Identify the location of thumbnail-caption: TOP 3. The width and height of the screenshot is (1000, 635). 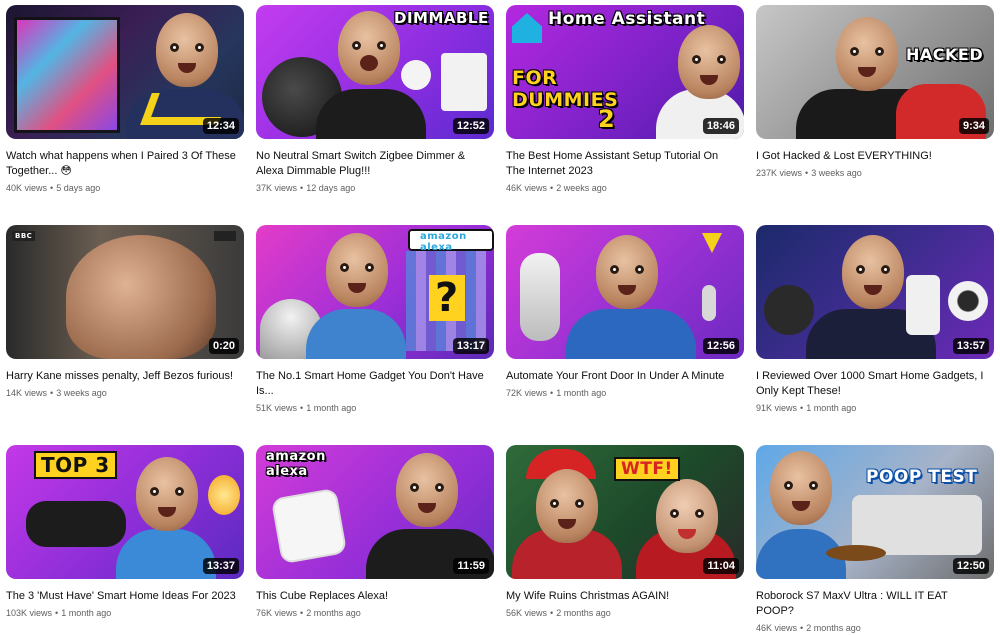
(75, 465).